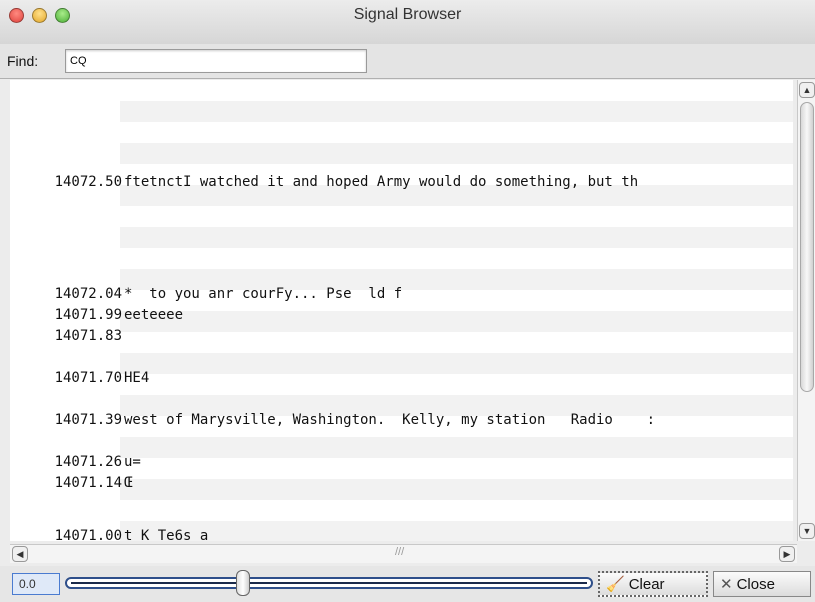 The height and width of the screenshot is (602, 815). Describe the element at coordinates (88, 483) in the screenshot. I see `row-frequency: 14071.14` at that location.